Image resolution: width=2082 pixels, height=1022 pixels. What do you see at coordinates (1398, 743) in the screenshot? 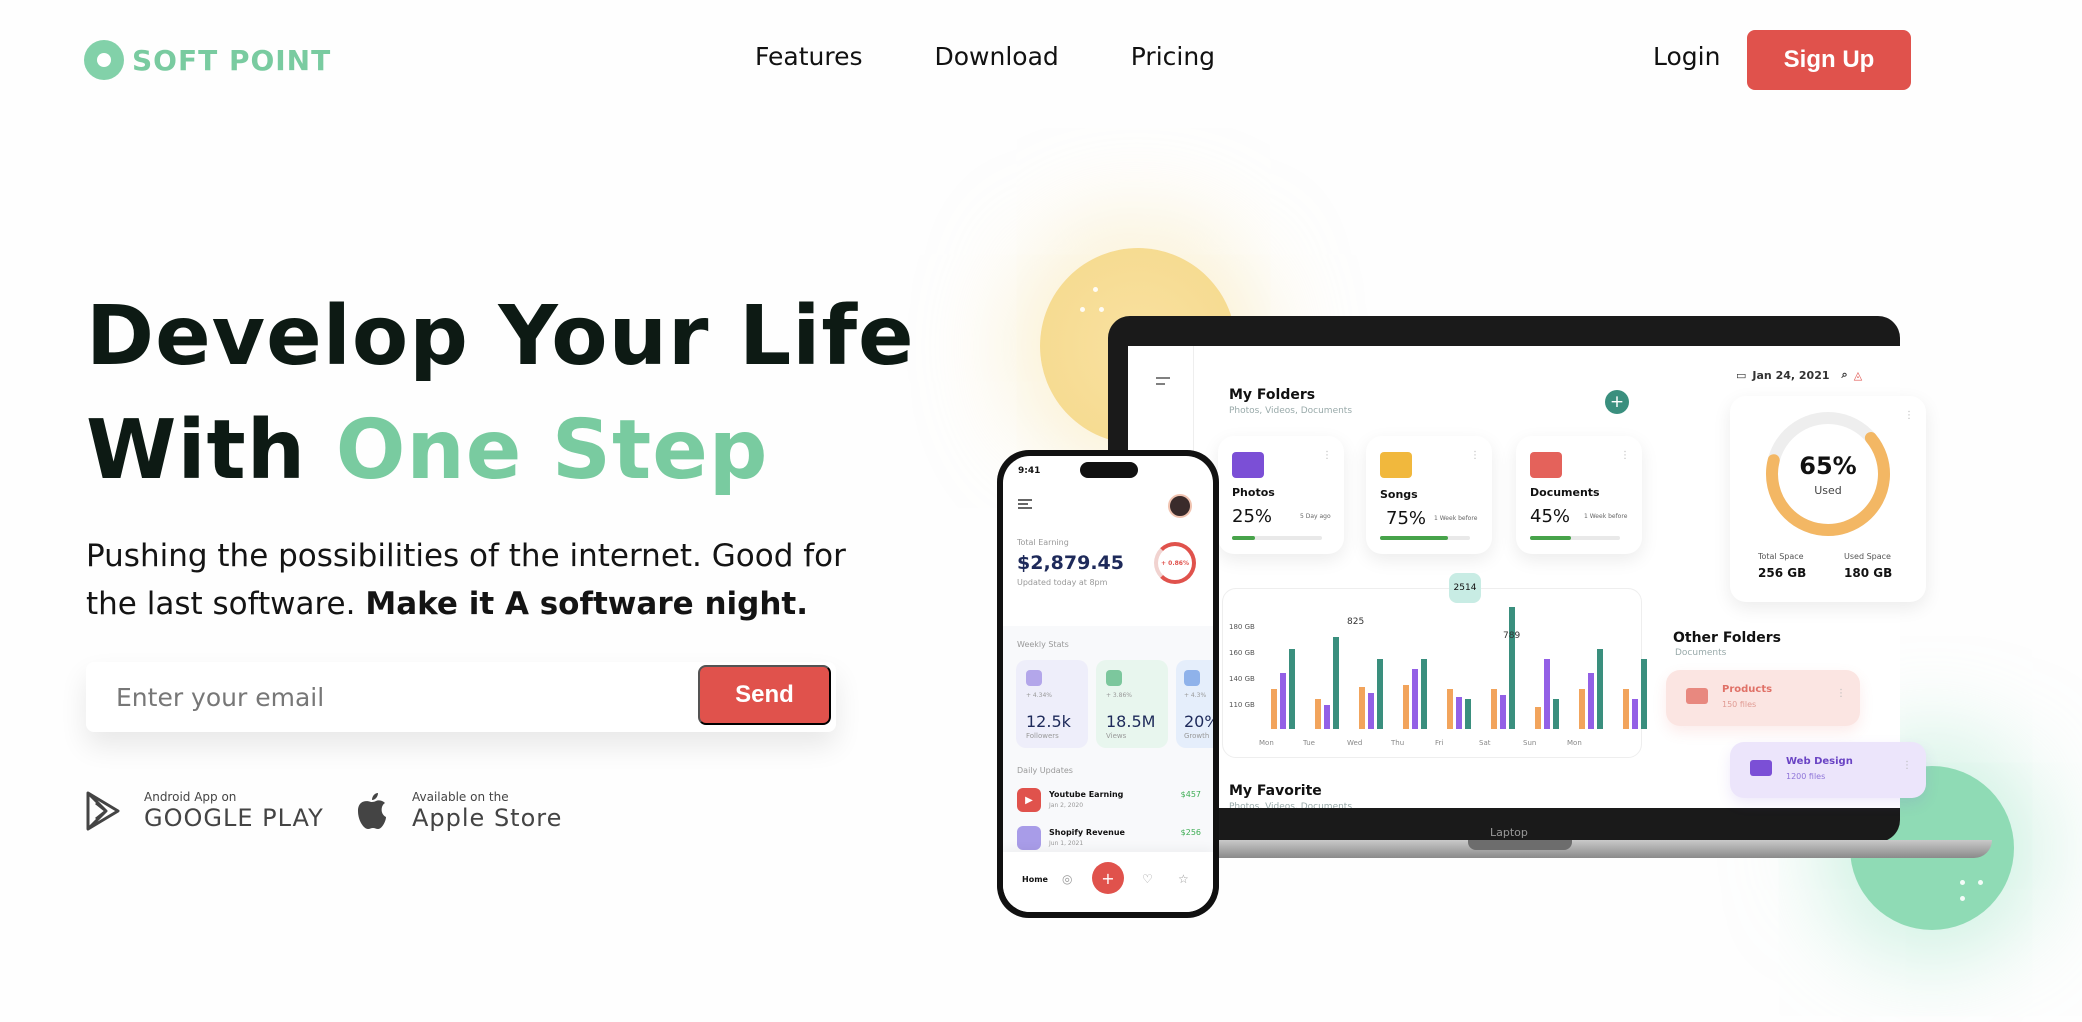
I see `chart-x-label: Thu` at bounding box center [1398, 743].